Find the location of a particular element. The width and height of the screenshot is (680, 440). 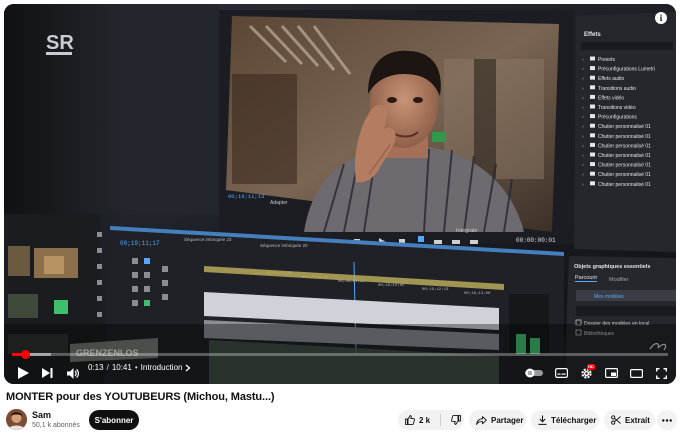

share-icon is located at coordinates (481, 420).